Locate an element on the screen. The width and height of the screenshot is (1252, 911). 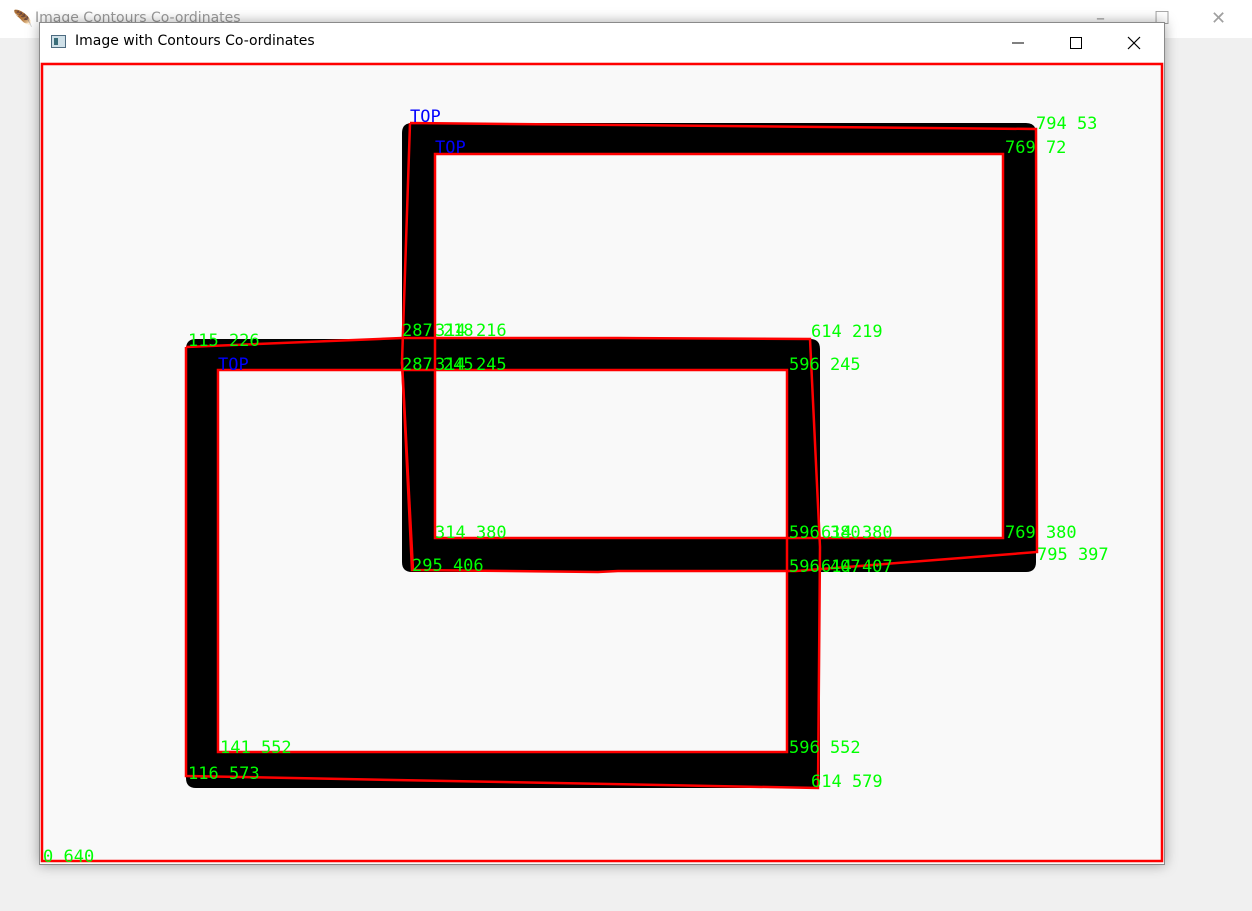
coordinate-label: 141 552 is located at coordinates (256, 748).